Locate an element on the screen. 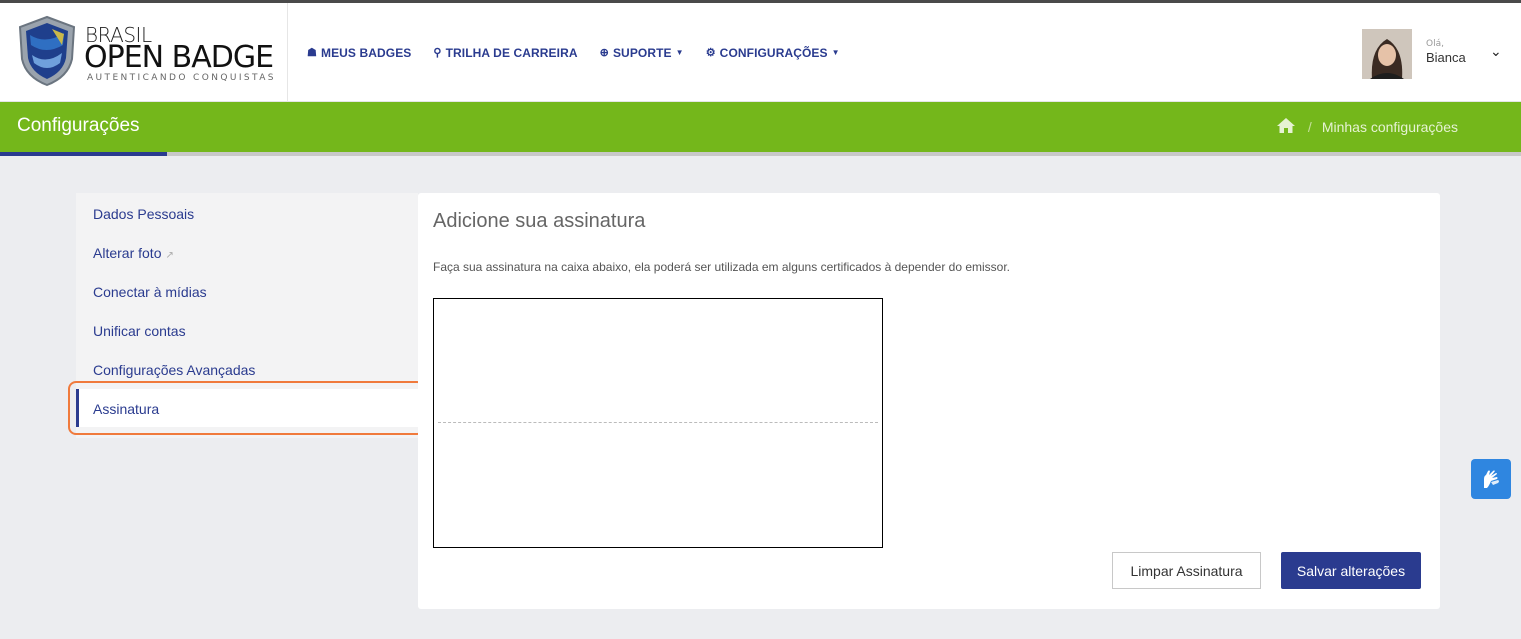 Image resolution: width=1521 pixels, height=639 pixels. sidebar-item-label: Alterar foto is located at coordinates (127, 253).